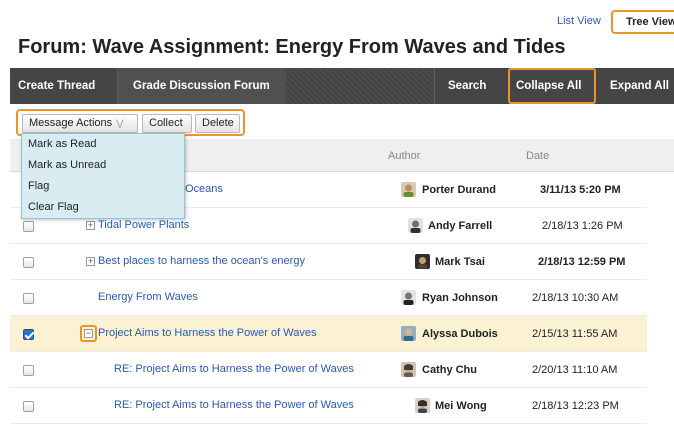 The image size is (674, 424). I want to click on post-date: 2/20/13 11:10 AM, so click(575, 370).